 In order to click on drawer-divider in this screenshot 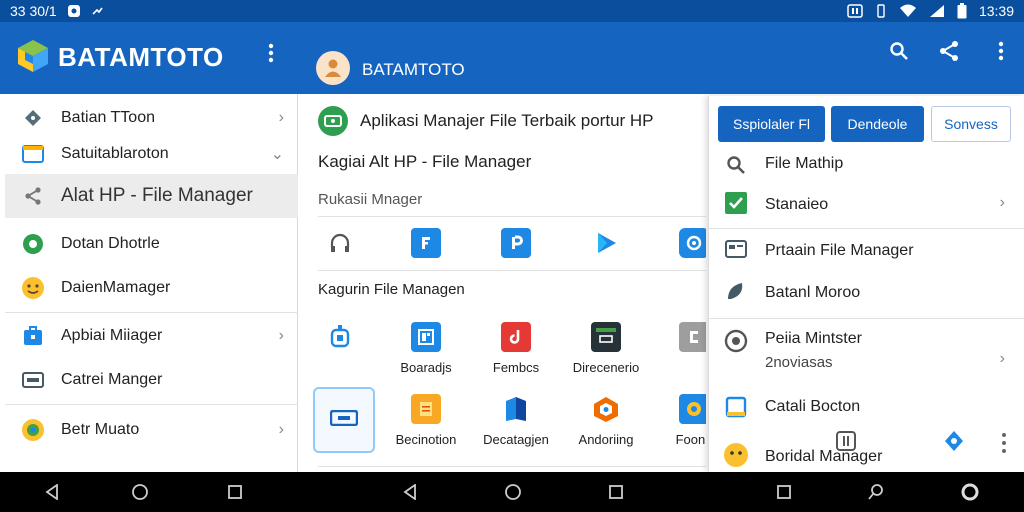, I will do `click(151, 404)`.